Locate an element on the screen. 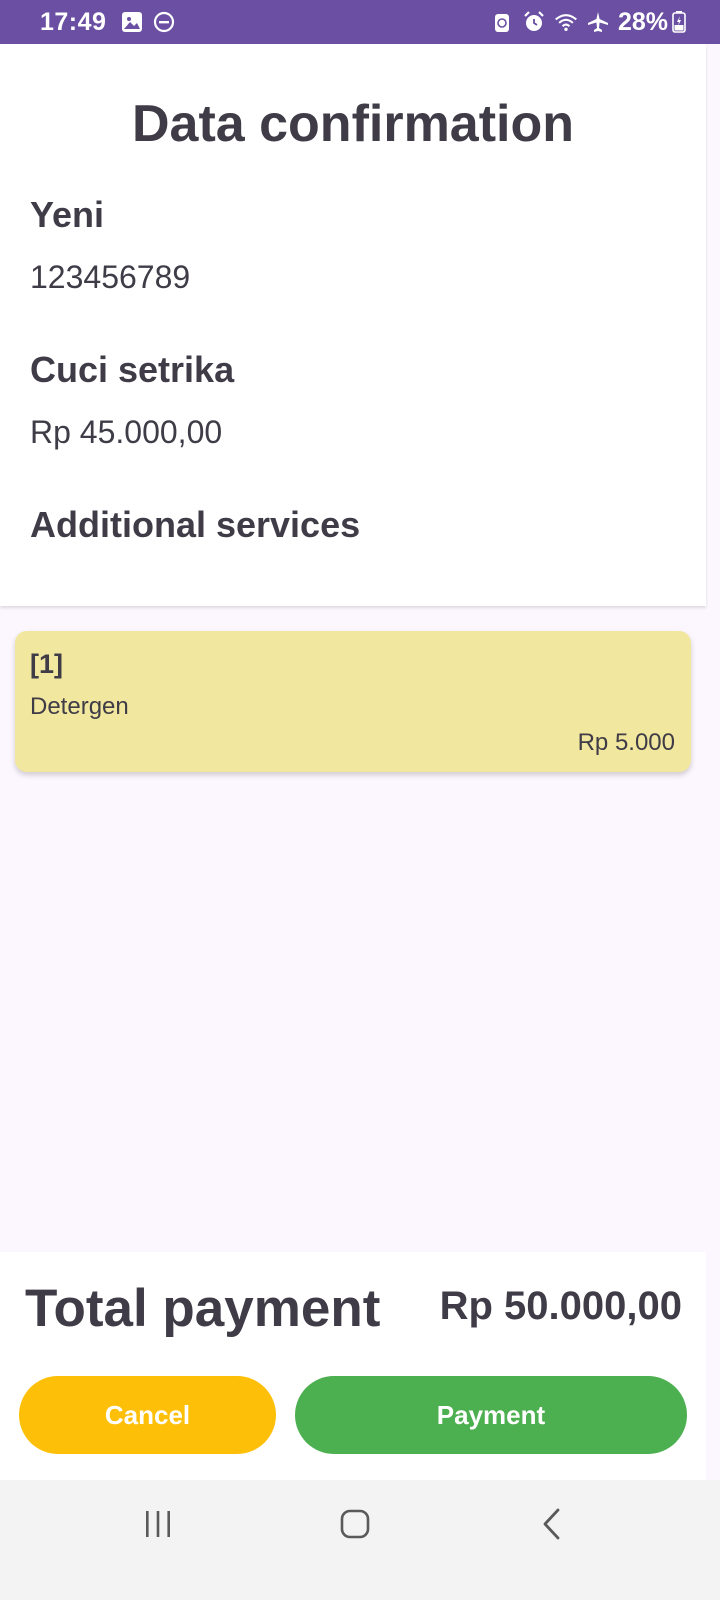 The width and height of the screenshot is (720, 1600). do-not-disturb-icon is located at coordinates (164, 22).